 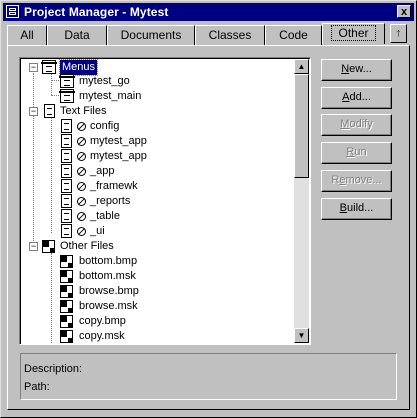 I want to click on tree-item: browse.bmp, so click(x=161, y=291).